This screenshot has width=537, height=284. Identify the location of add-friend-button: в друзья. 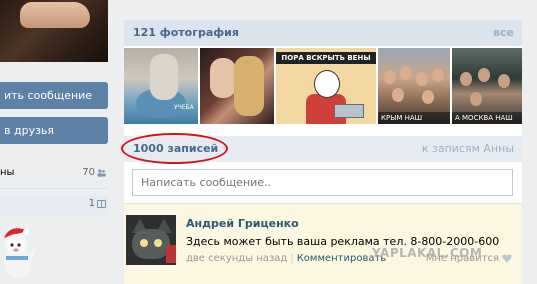
(54, 130).